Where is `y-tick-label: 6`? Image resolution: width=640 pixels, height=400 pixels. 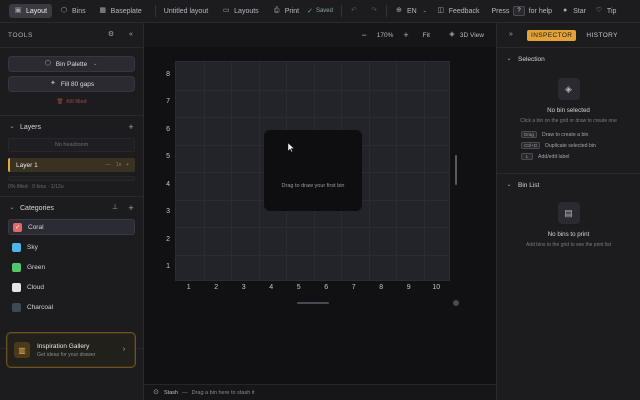 y-tick-label: 6 is located at coordinates (168, 129).